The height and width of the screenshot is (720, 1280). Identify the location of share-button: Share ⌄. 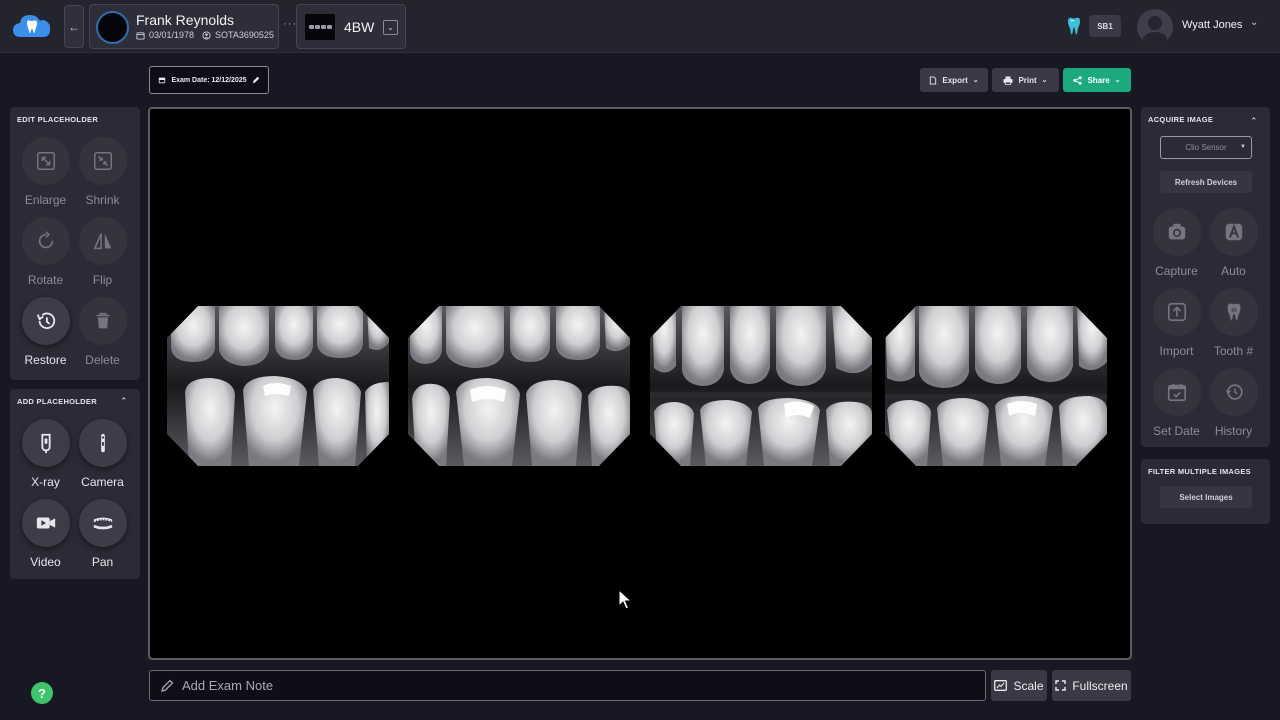
(1097, 80).